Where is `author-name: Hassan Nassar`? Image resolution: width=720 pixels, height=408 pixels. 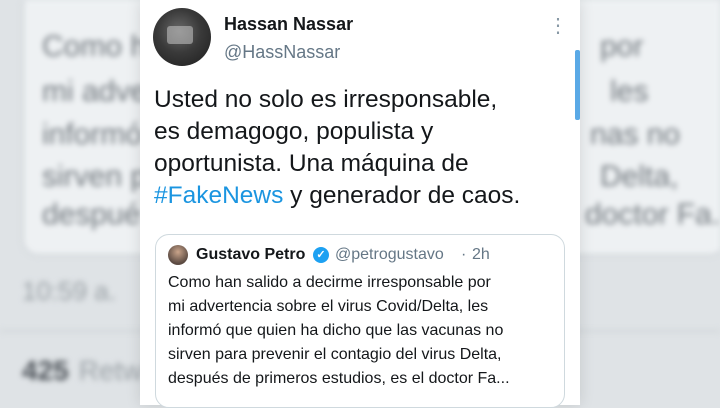 author-name: Hassan Nassar is located at coordinates (288, 24).